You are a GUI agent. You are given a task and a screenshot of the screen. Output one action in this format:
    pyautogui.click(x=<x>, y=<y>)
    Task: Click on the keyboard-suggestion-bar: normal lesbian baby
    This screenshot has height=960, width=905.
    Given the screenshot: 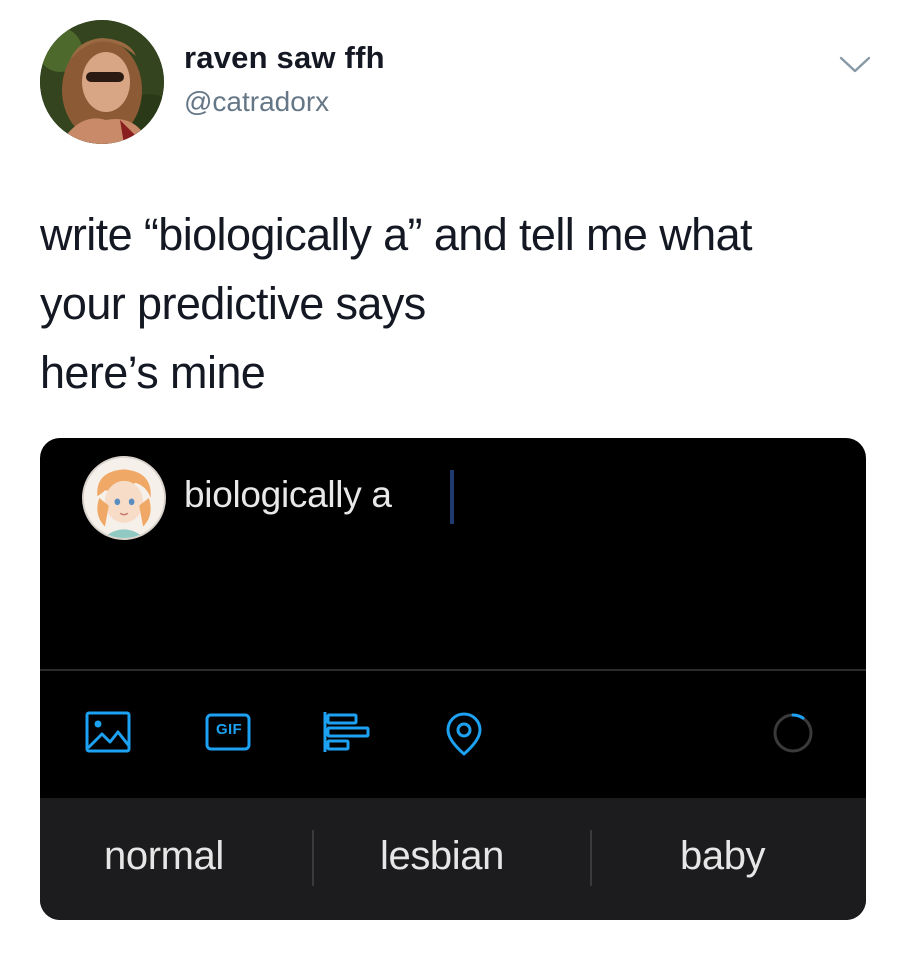 What is the action you would take?
    pyautogui.click(x=453, y=859)
    